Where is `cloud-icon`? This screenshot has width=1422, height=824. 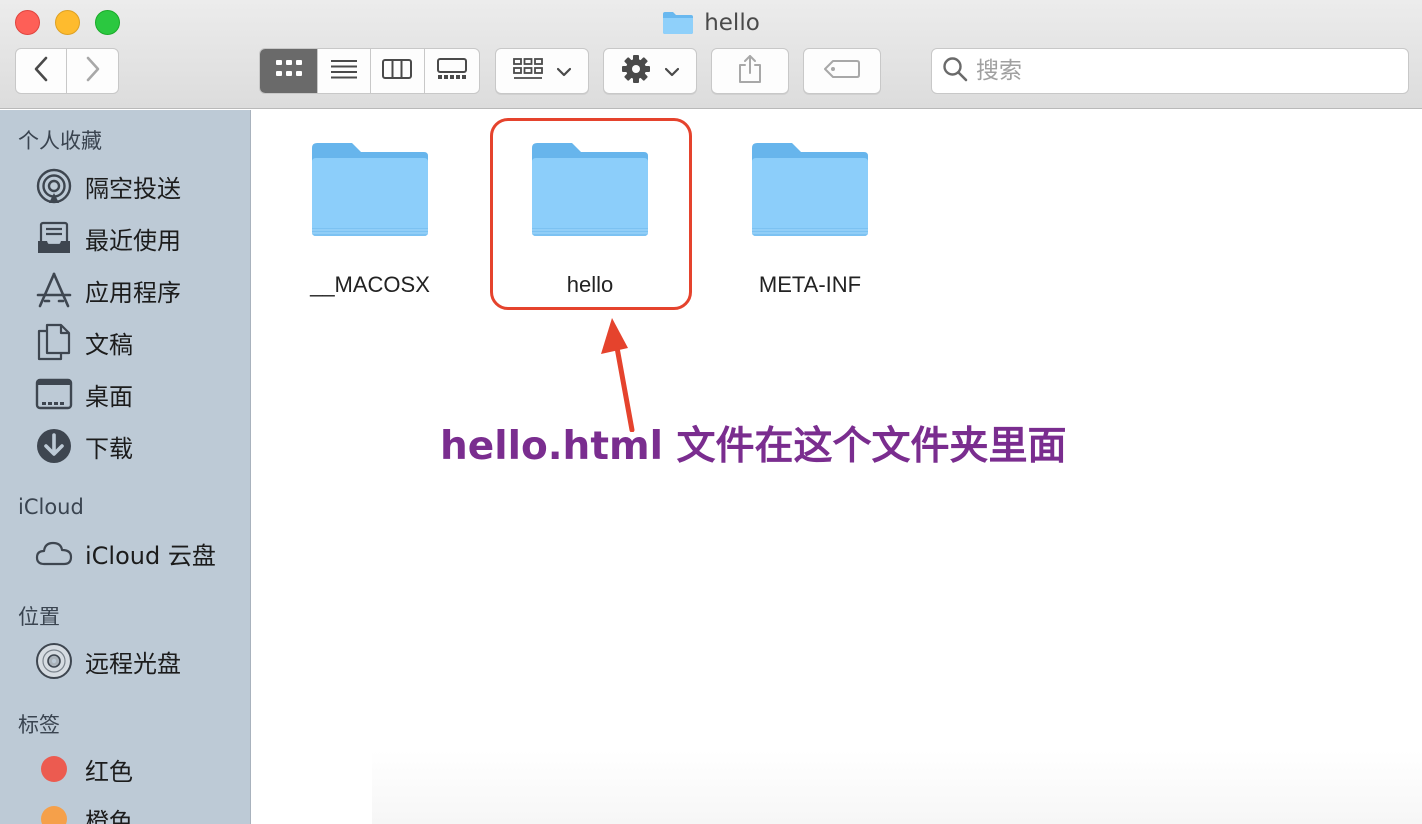
cloud-icon is located at coordinates (54, 553).